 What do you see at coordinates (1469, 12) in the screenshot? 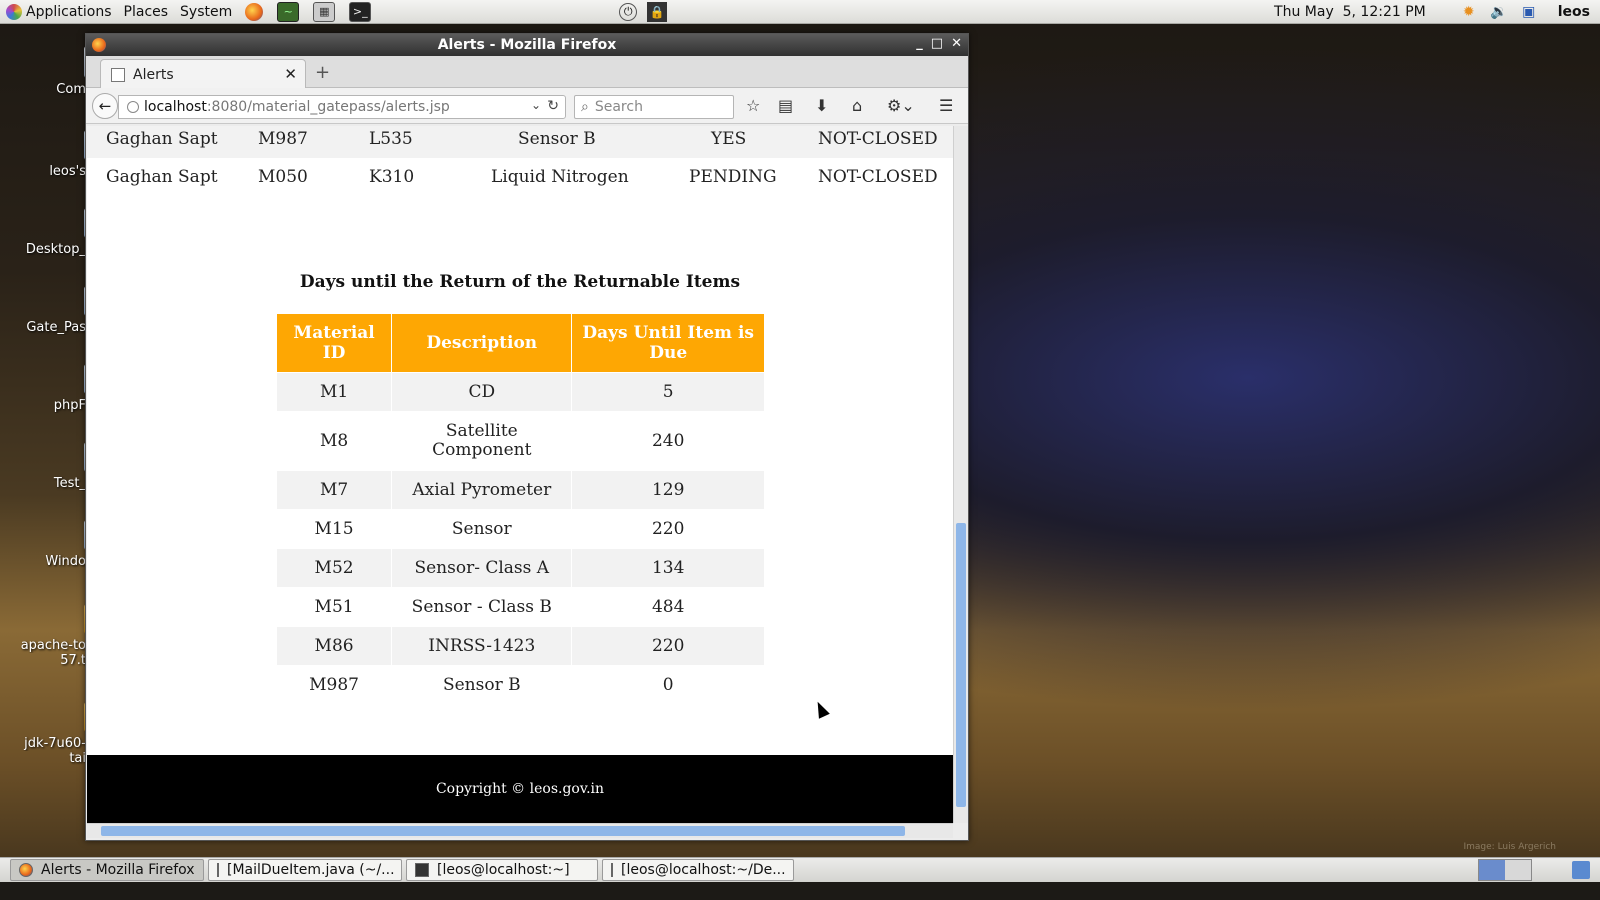
I see `weather-sun-icon: ✹` at bounding box center [1469, 12].